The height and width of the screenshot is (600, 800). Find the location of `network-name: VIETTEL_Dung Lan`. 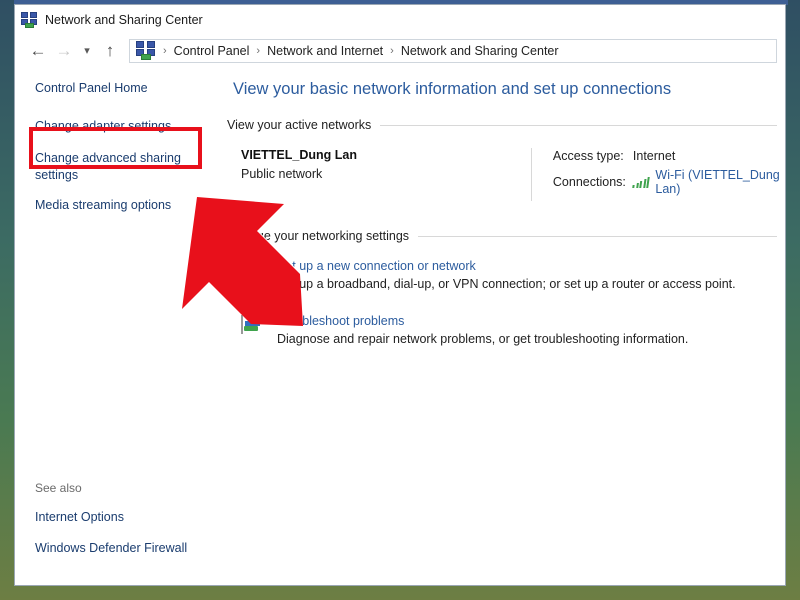

network-name: VIETTEL_Dung Lan is located at coordinates (299, 155).